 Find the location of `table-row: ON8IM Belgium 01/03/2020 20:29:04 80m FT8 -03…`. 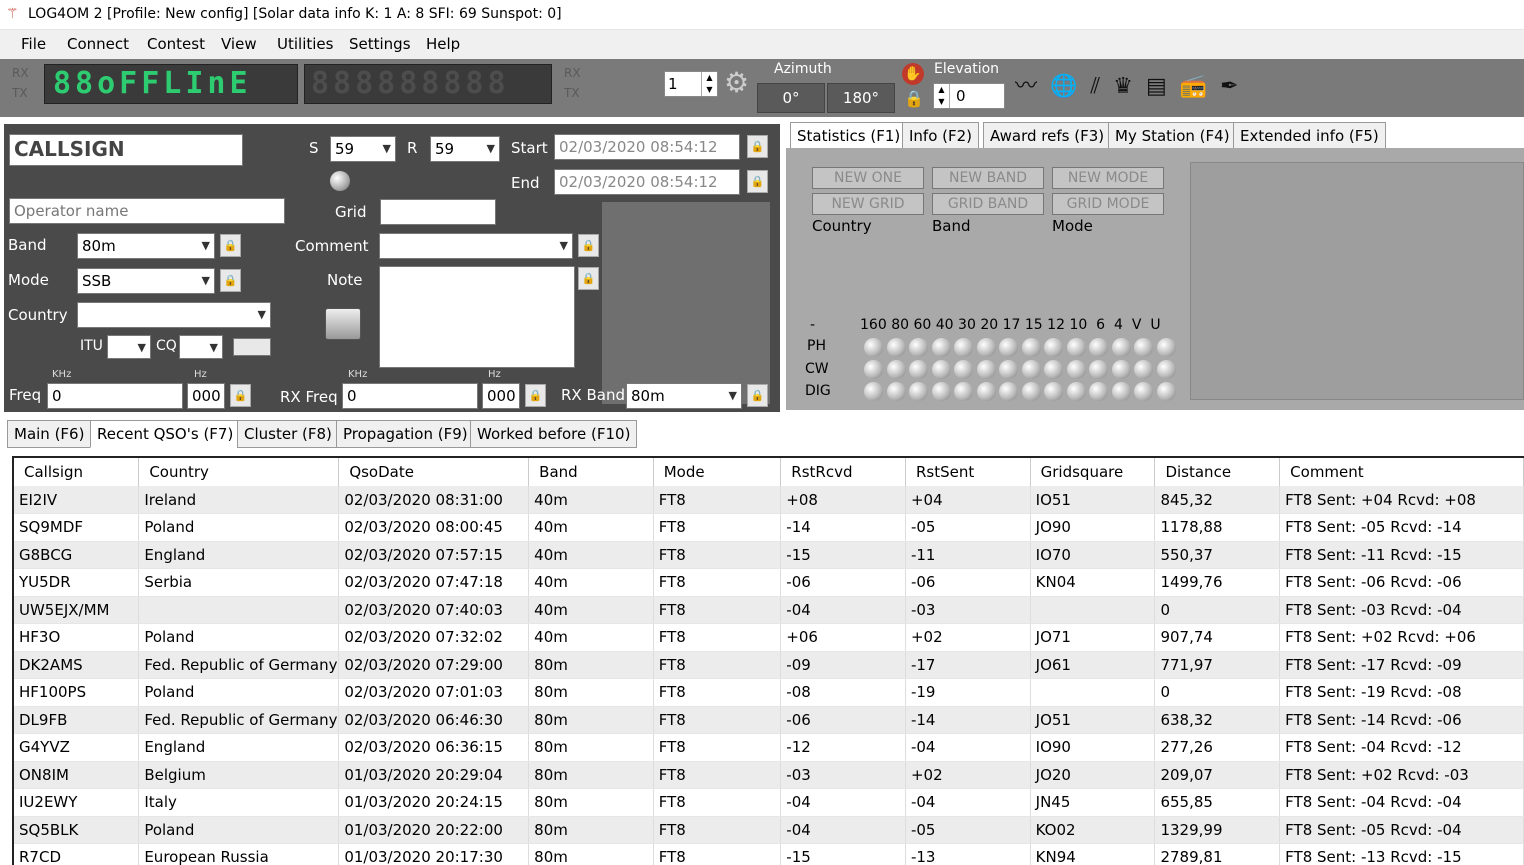

table-row: ON8IM Belgium 01/03/2020 20:29:04 80m FT8 -03… is located at coordinates (769, 775).